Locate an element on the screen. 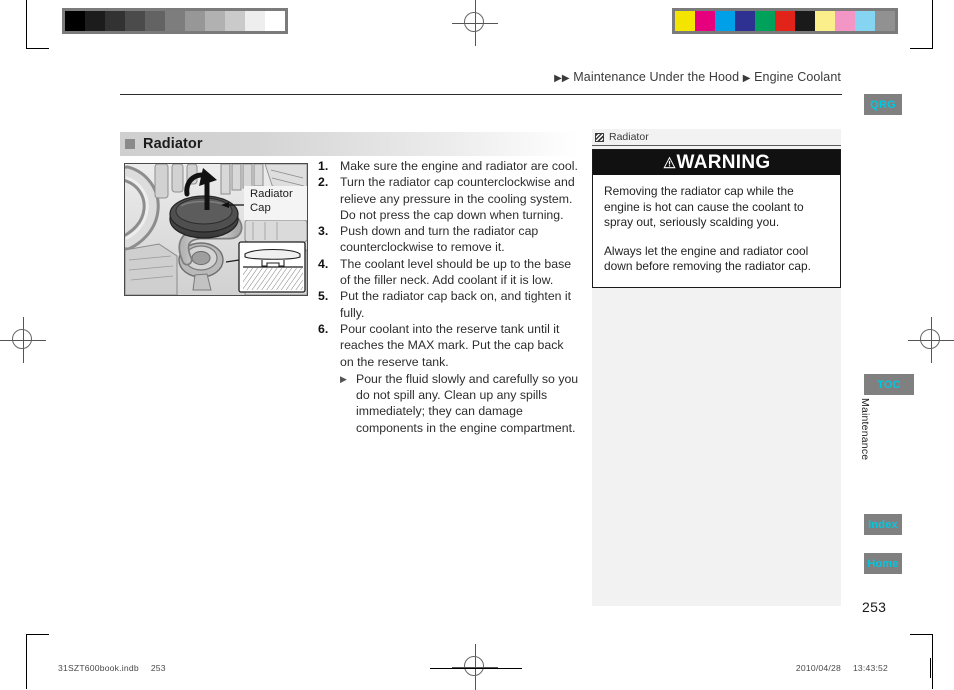 This screenshot has width=954, height=690. footer-date: 2010/04/28 is located at coordinates (818, 668).